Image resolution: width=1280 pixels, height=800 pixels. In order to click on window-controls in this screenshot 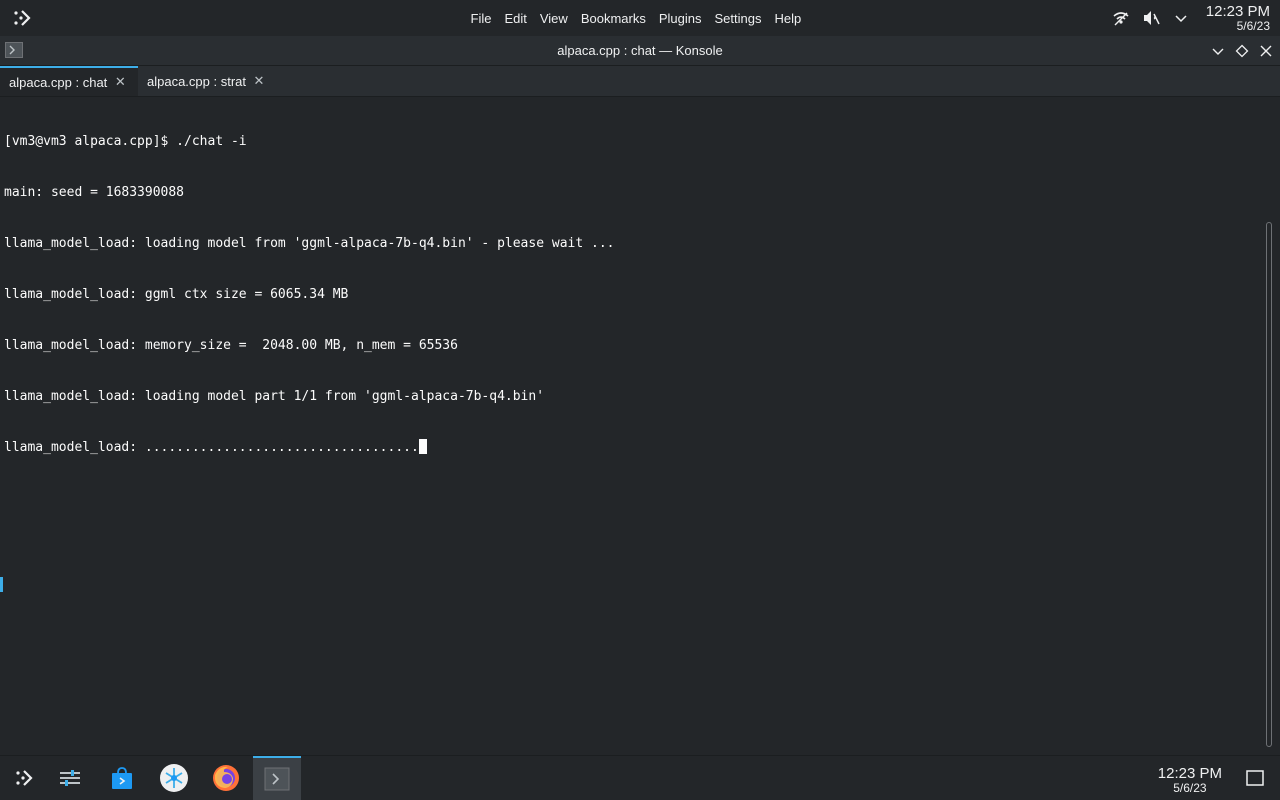, I will do `click(1238, 50)`.